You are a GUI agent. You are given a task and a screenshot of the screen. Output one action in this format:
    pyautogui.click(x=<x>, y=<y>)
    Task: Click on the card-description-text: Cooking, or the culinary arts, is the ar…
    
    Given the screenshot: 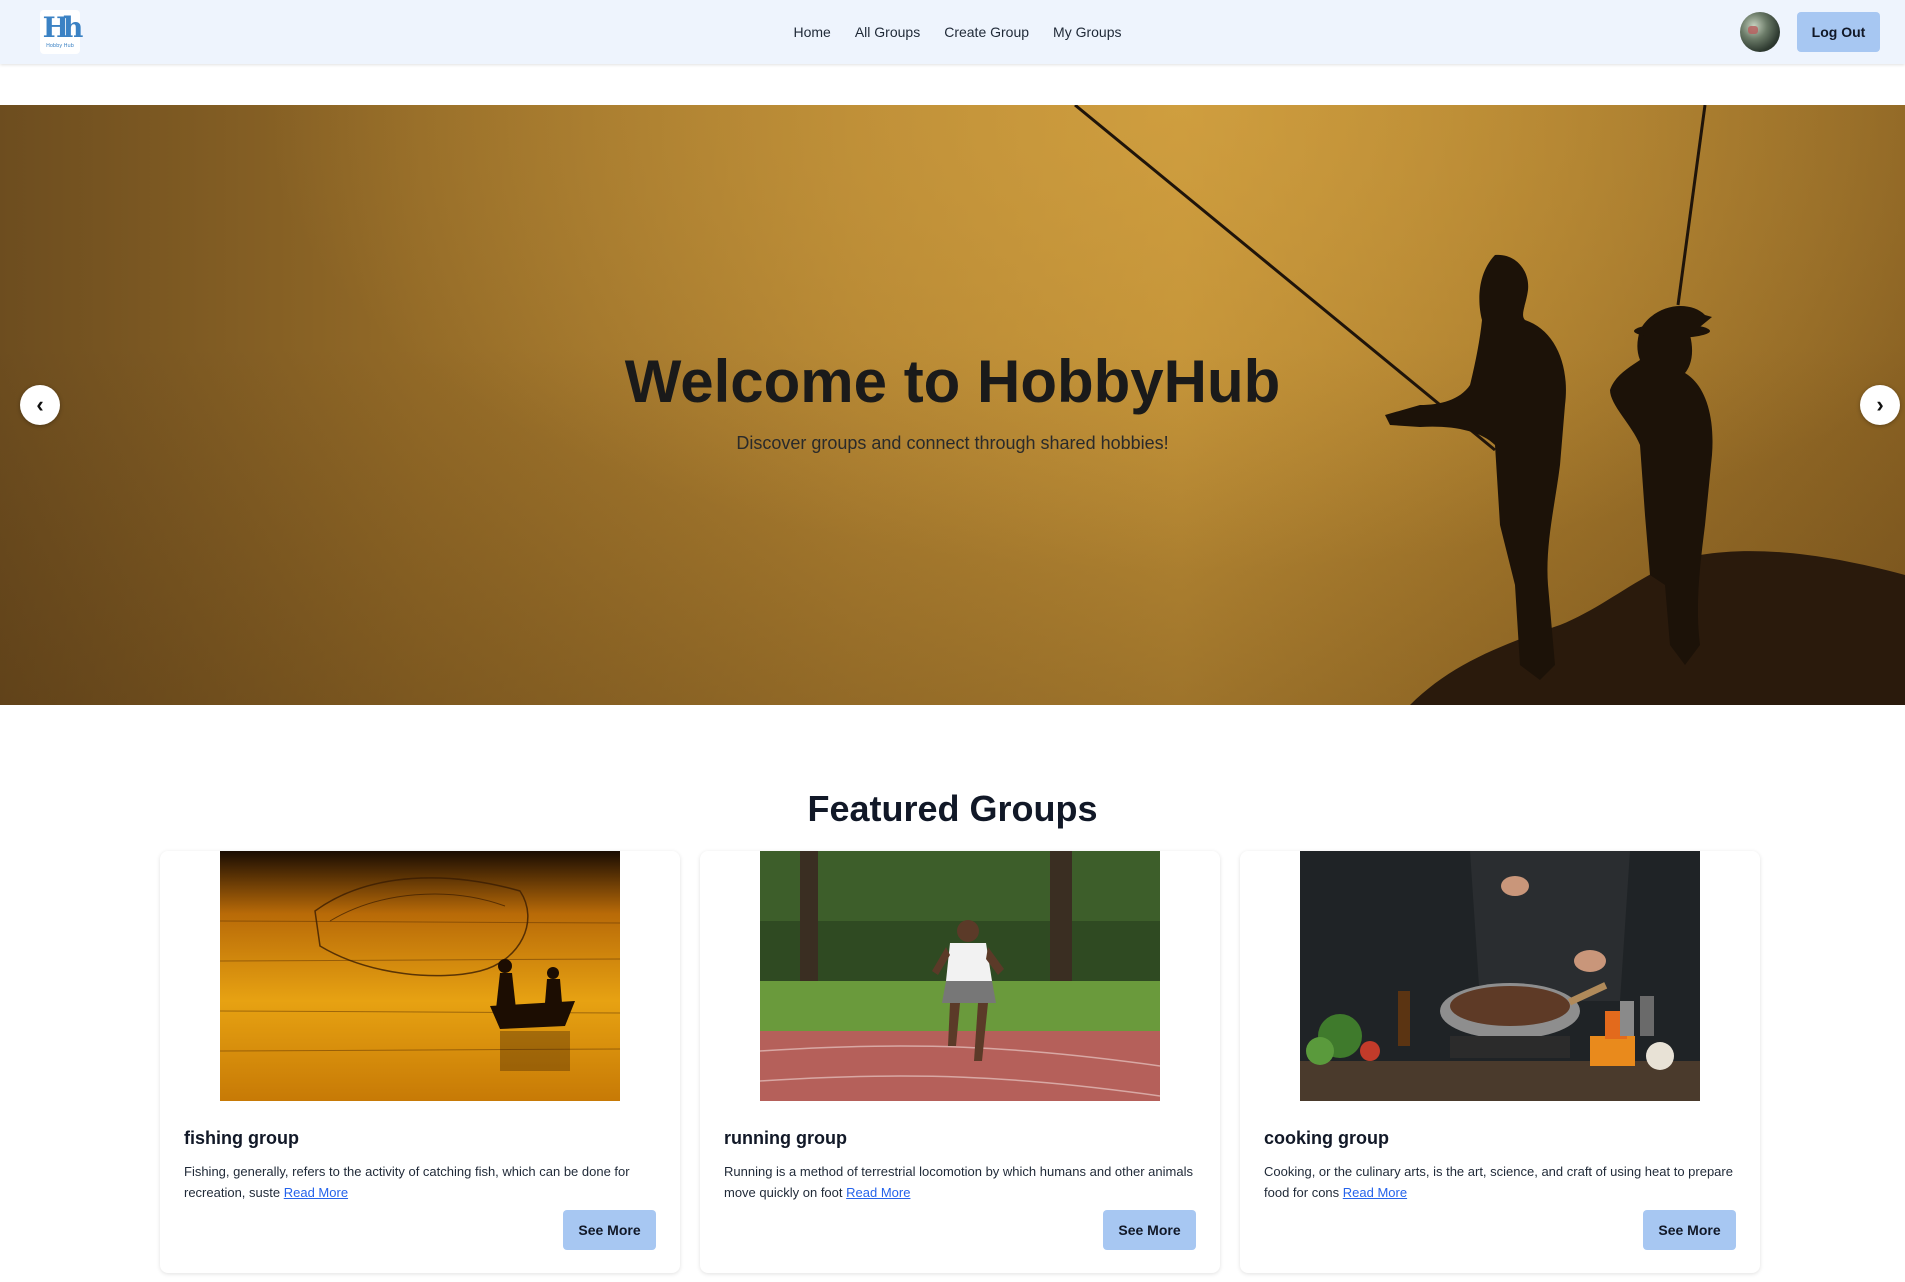 What is the action you would take?
    pyautogui.click(x=1498, y=1182)
    